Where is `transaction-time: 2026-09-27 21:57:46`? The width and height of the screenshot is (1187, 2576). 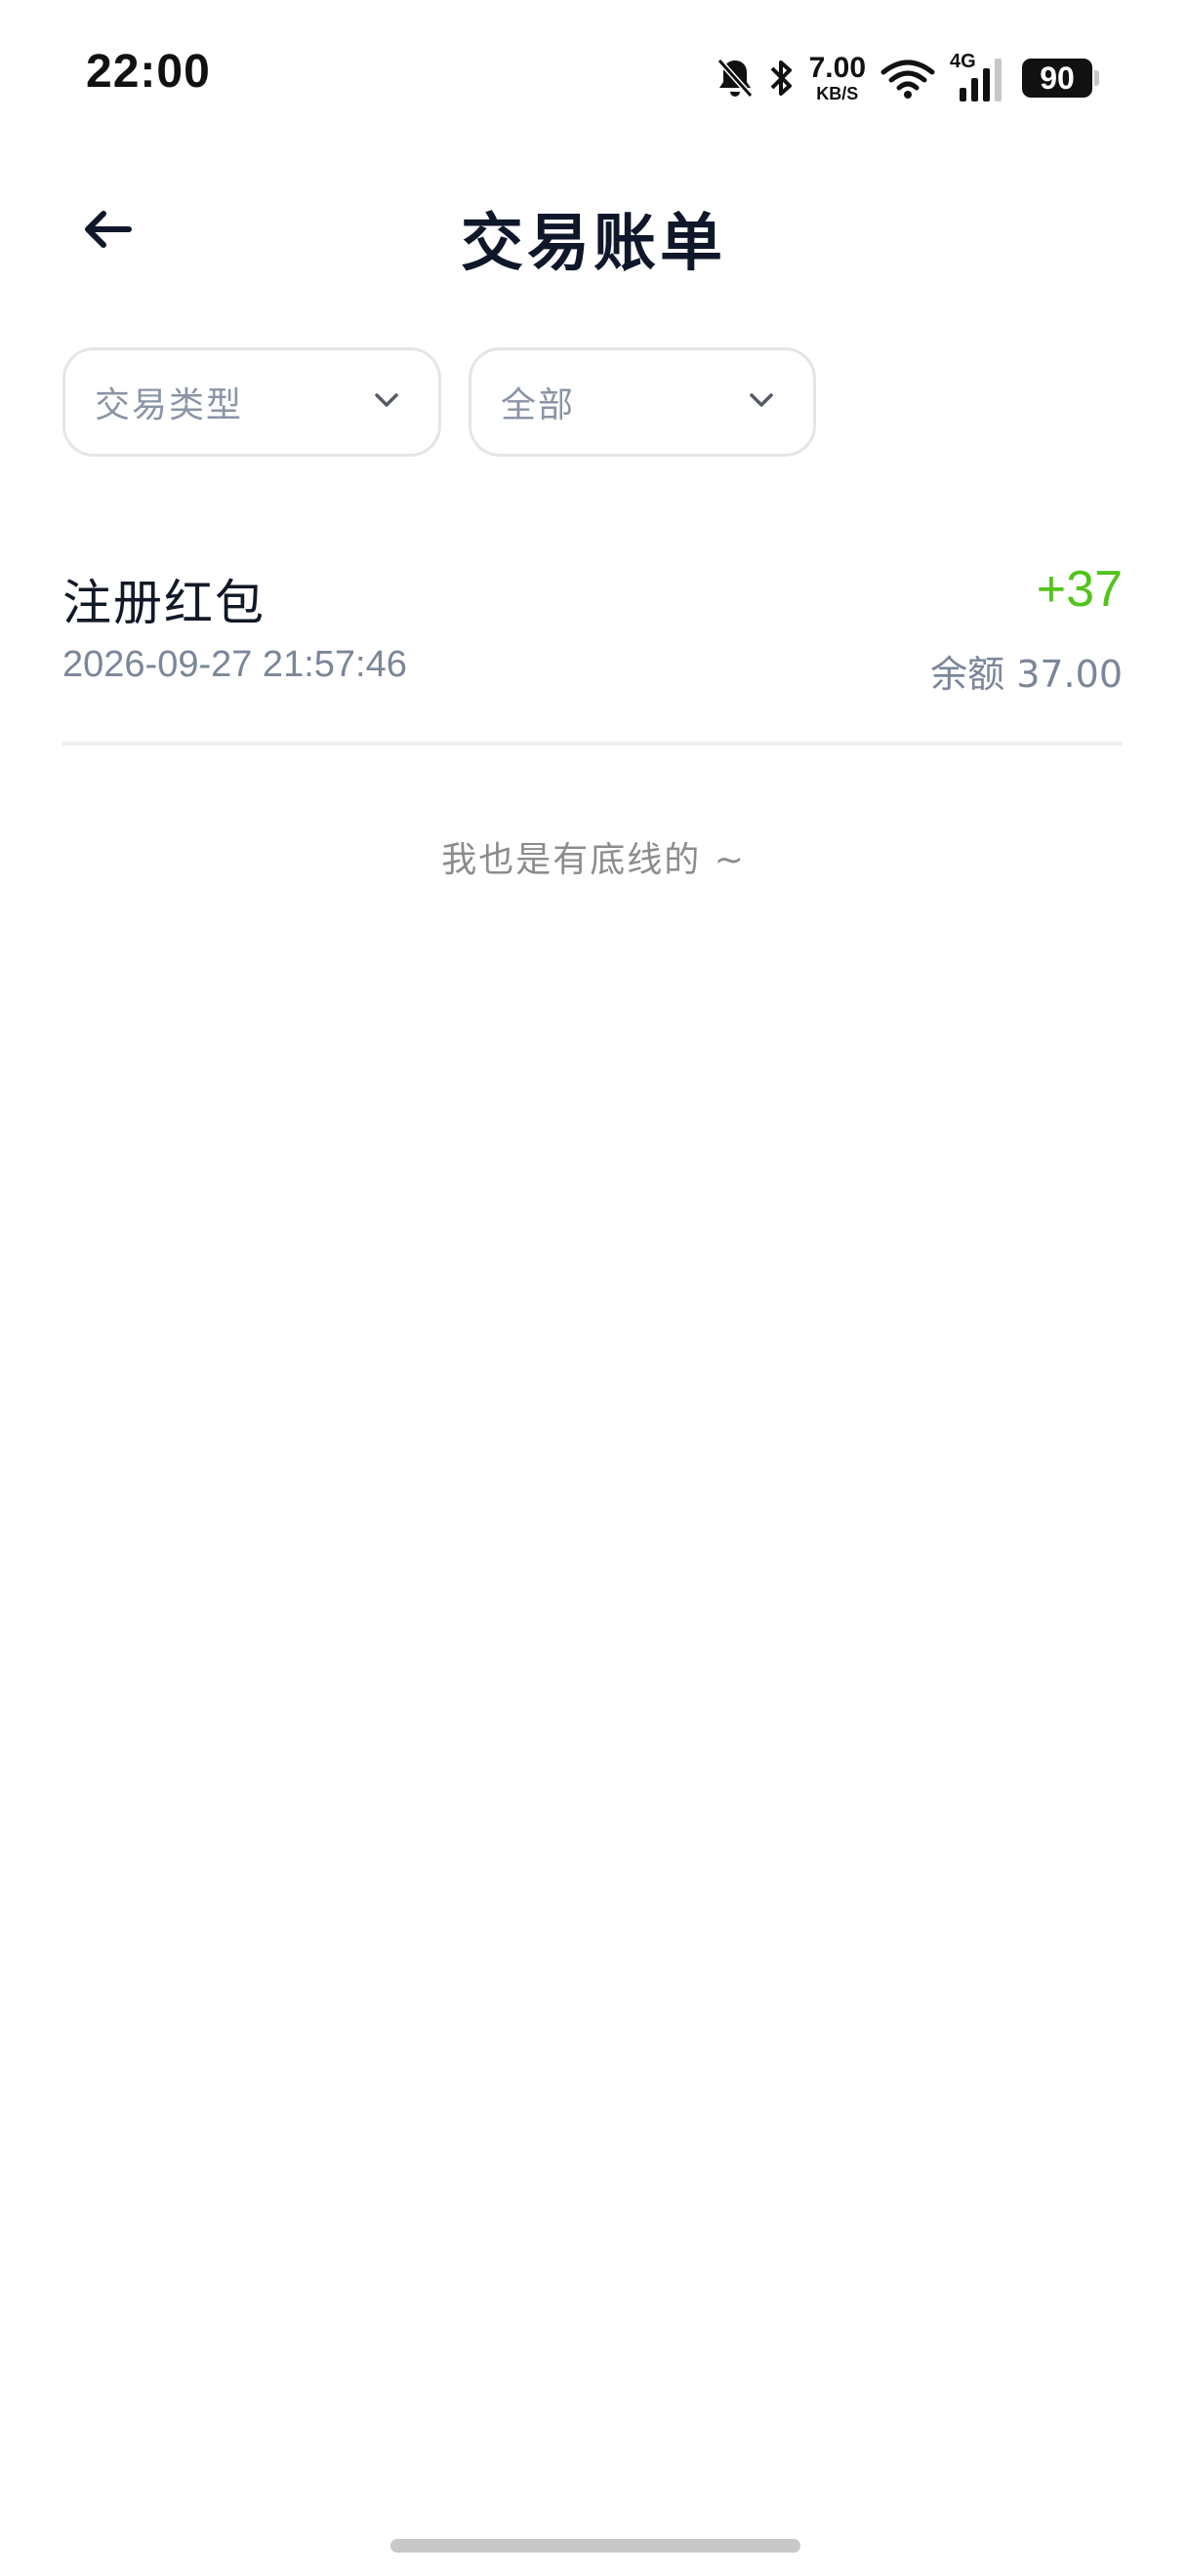 transaction-time: 2026-09-27 21:57:46 is located at coordinates (234, 664).